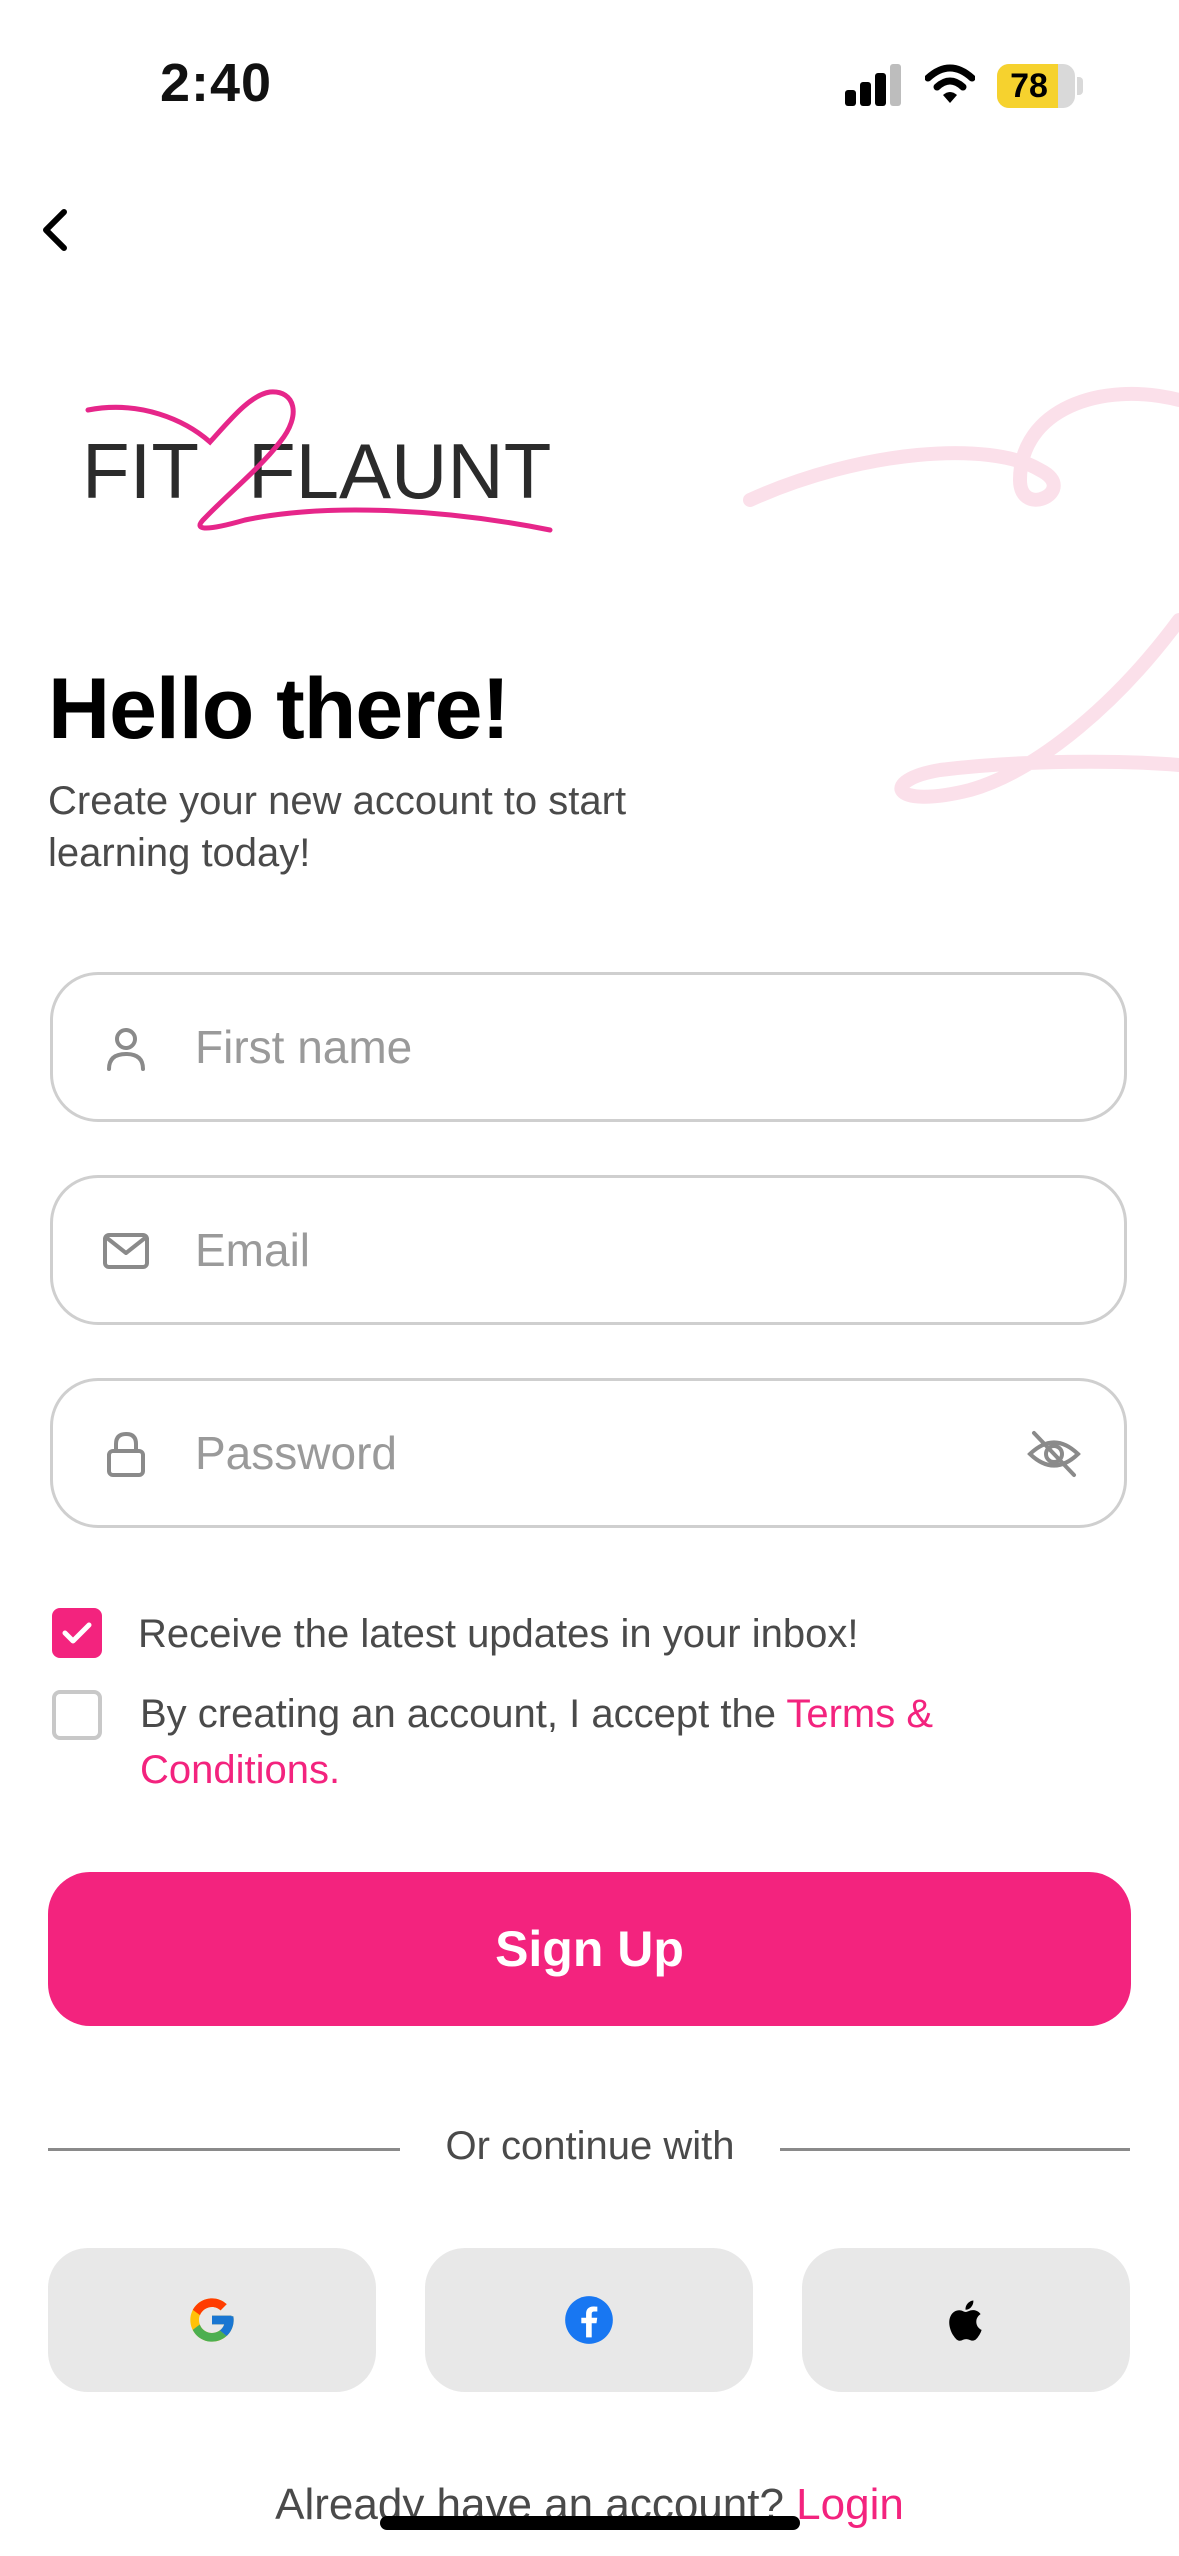  What do you see at coordinates (399, 471) in the screenshot?
I see `logo-text-flaunt: FLAUNT` at bounding box center [399, 471].